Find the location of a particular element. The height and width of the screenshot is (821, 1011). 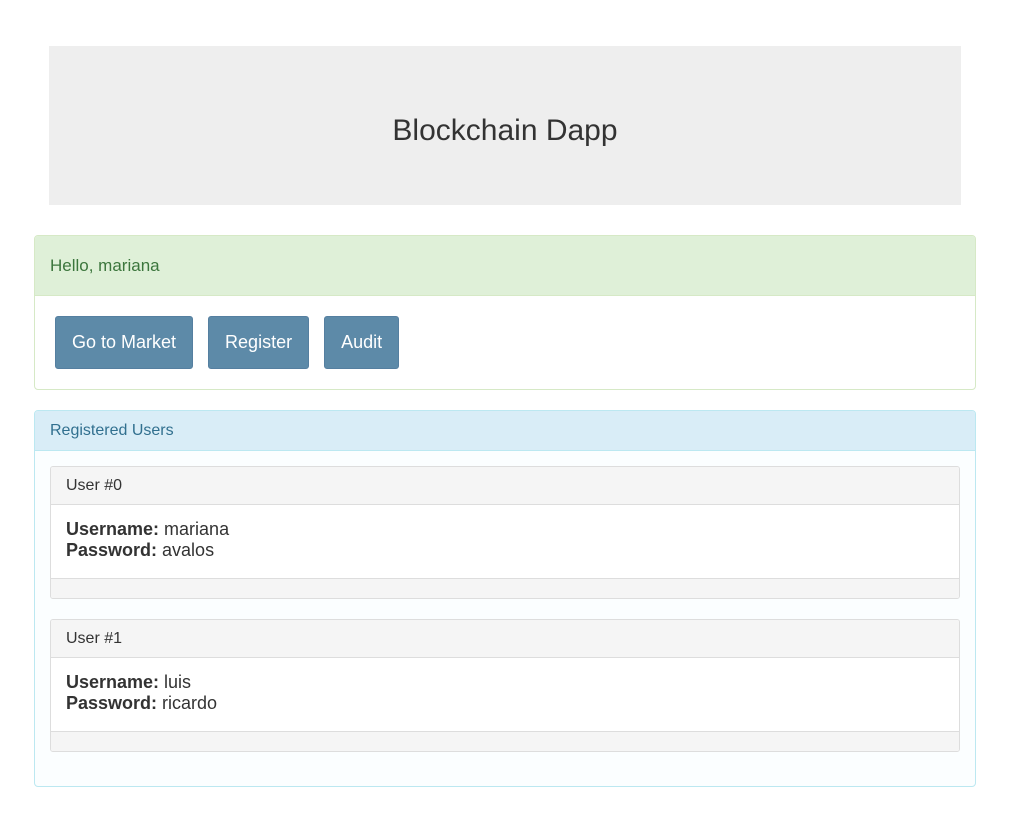

user-card-heading: User #1 is located at coordinates (505, 639).